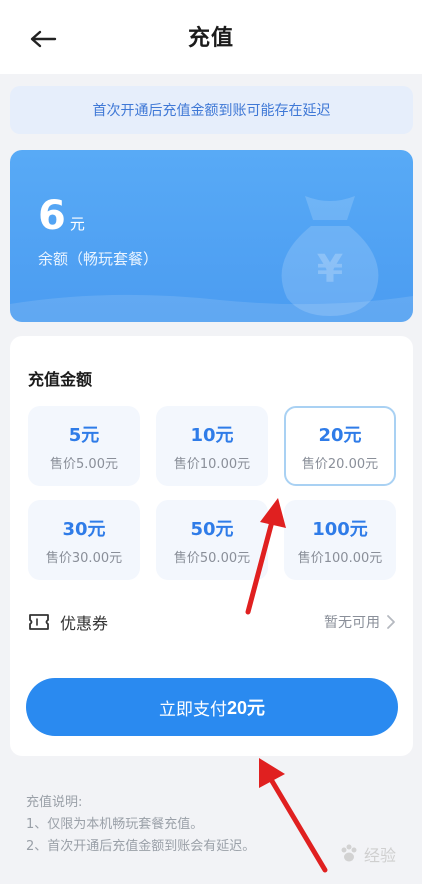 The height and width of the screenshot is (884, 422). I want to click on amount-option-30: 30元 售价30.00元, so click(84, 540).